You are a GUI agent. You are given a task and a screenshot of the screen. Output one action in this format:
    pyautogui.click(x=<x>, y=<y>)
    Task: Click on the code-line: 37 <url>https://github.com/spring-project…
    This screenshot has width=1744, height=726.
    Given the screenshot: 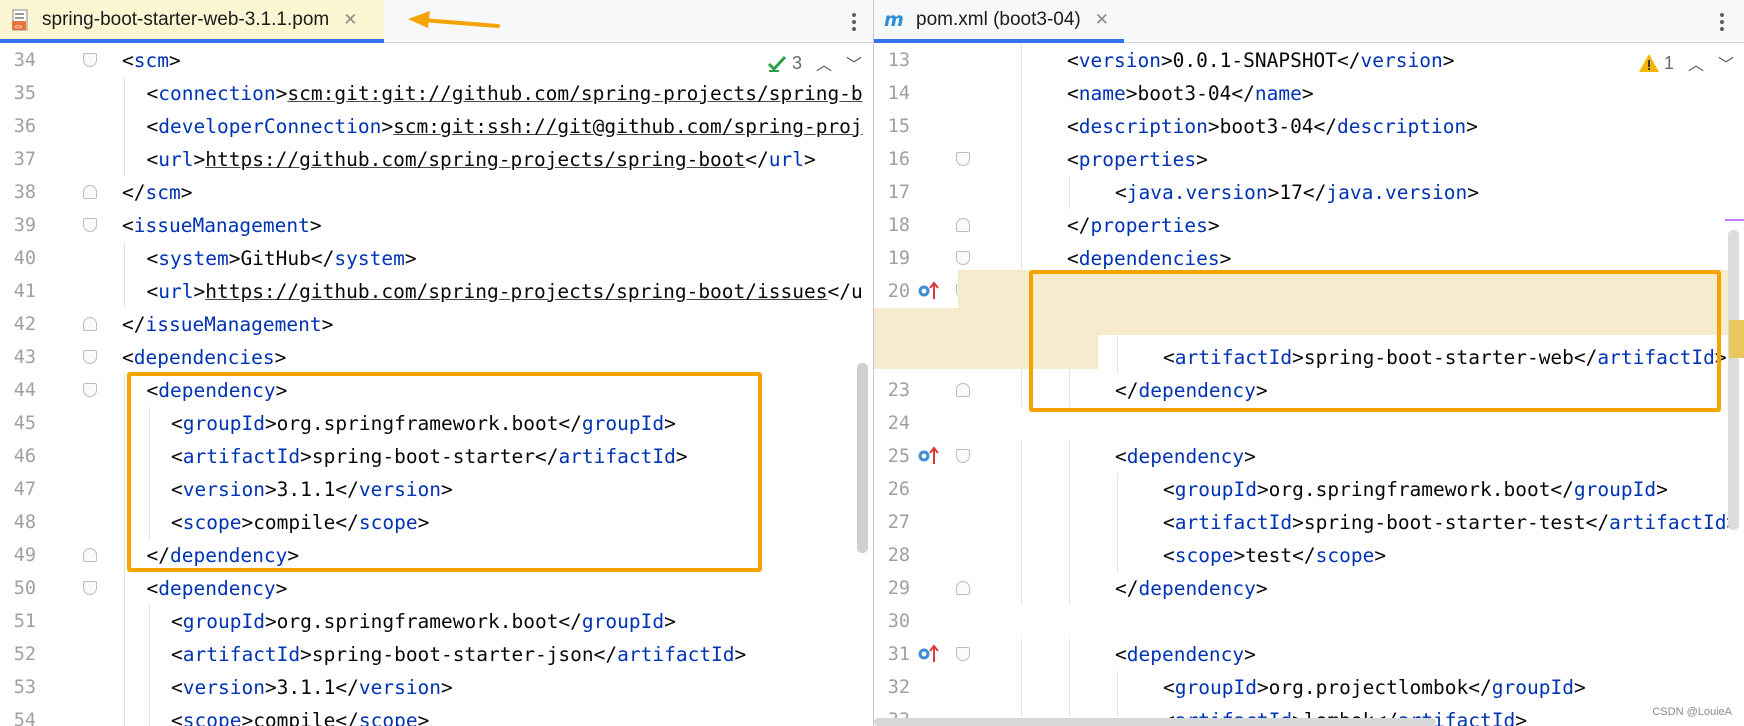 What is the action you would take?
    pyautogui.click(x=436, y=159)
    